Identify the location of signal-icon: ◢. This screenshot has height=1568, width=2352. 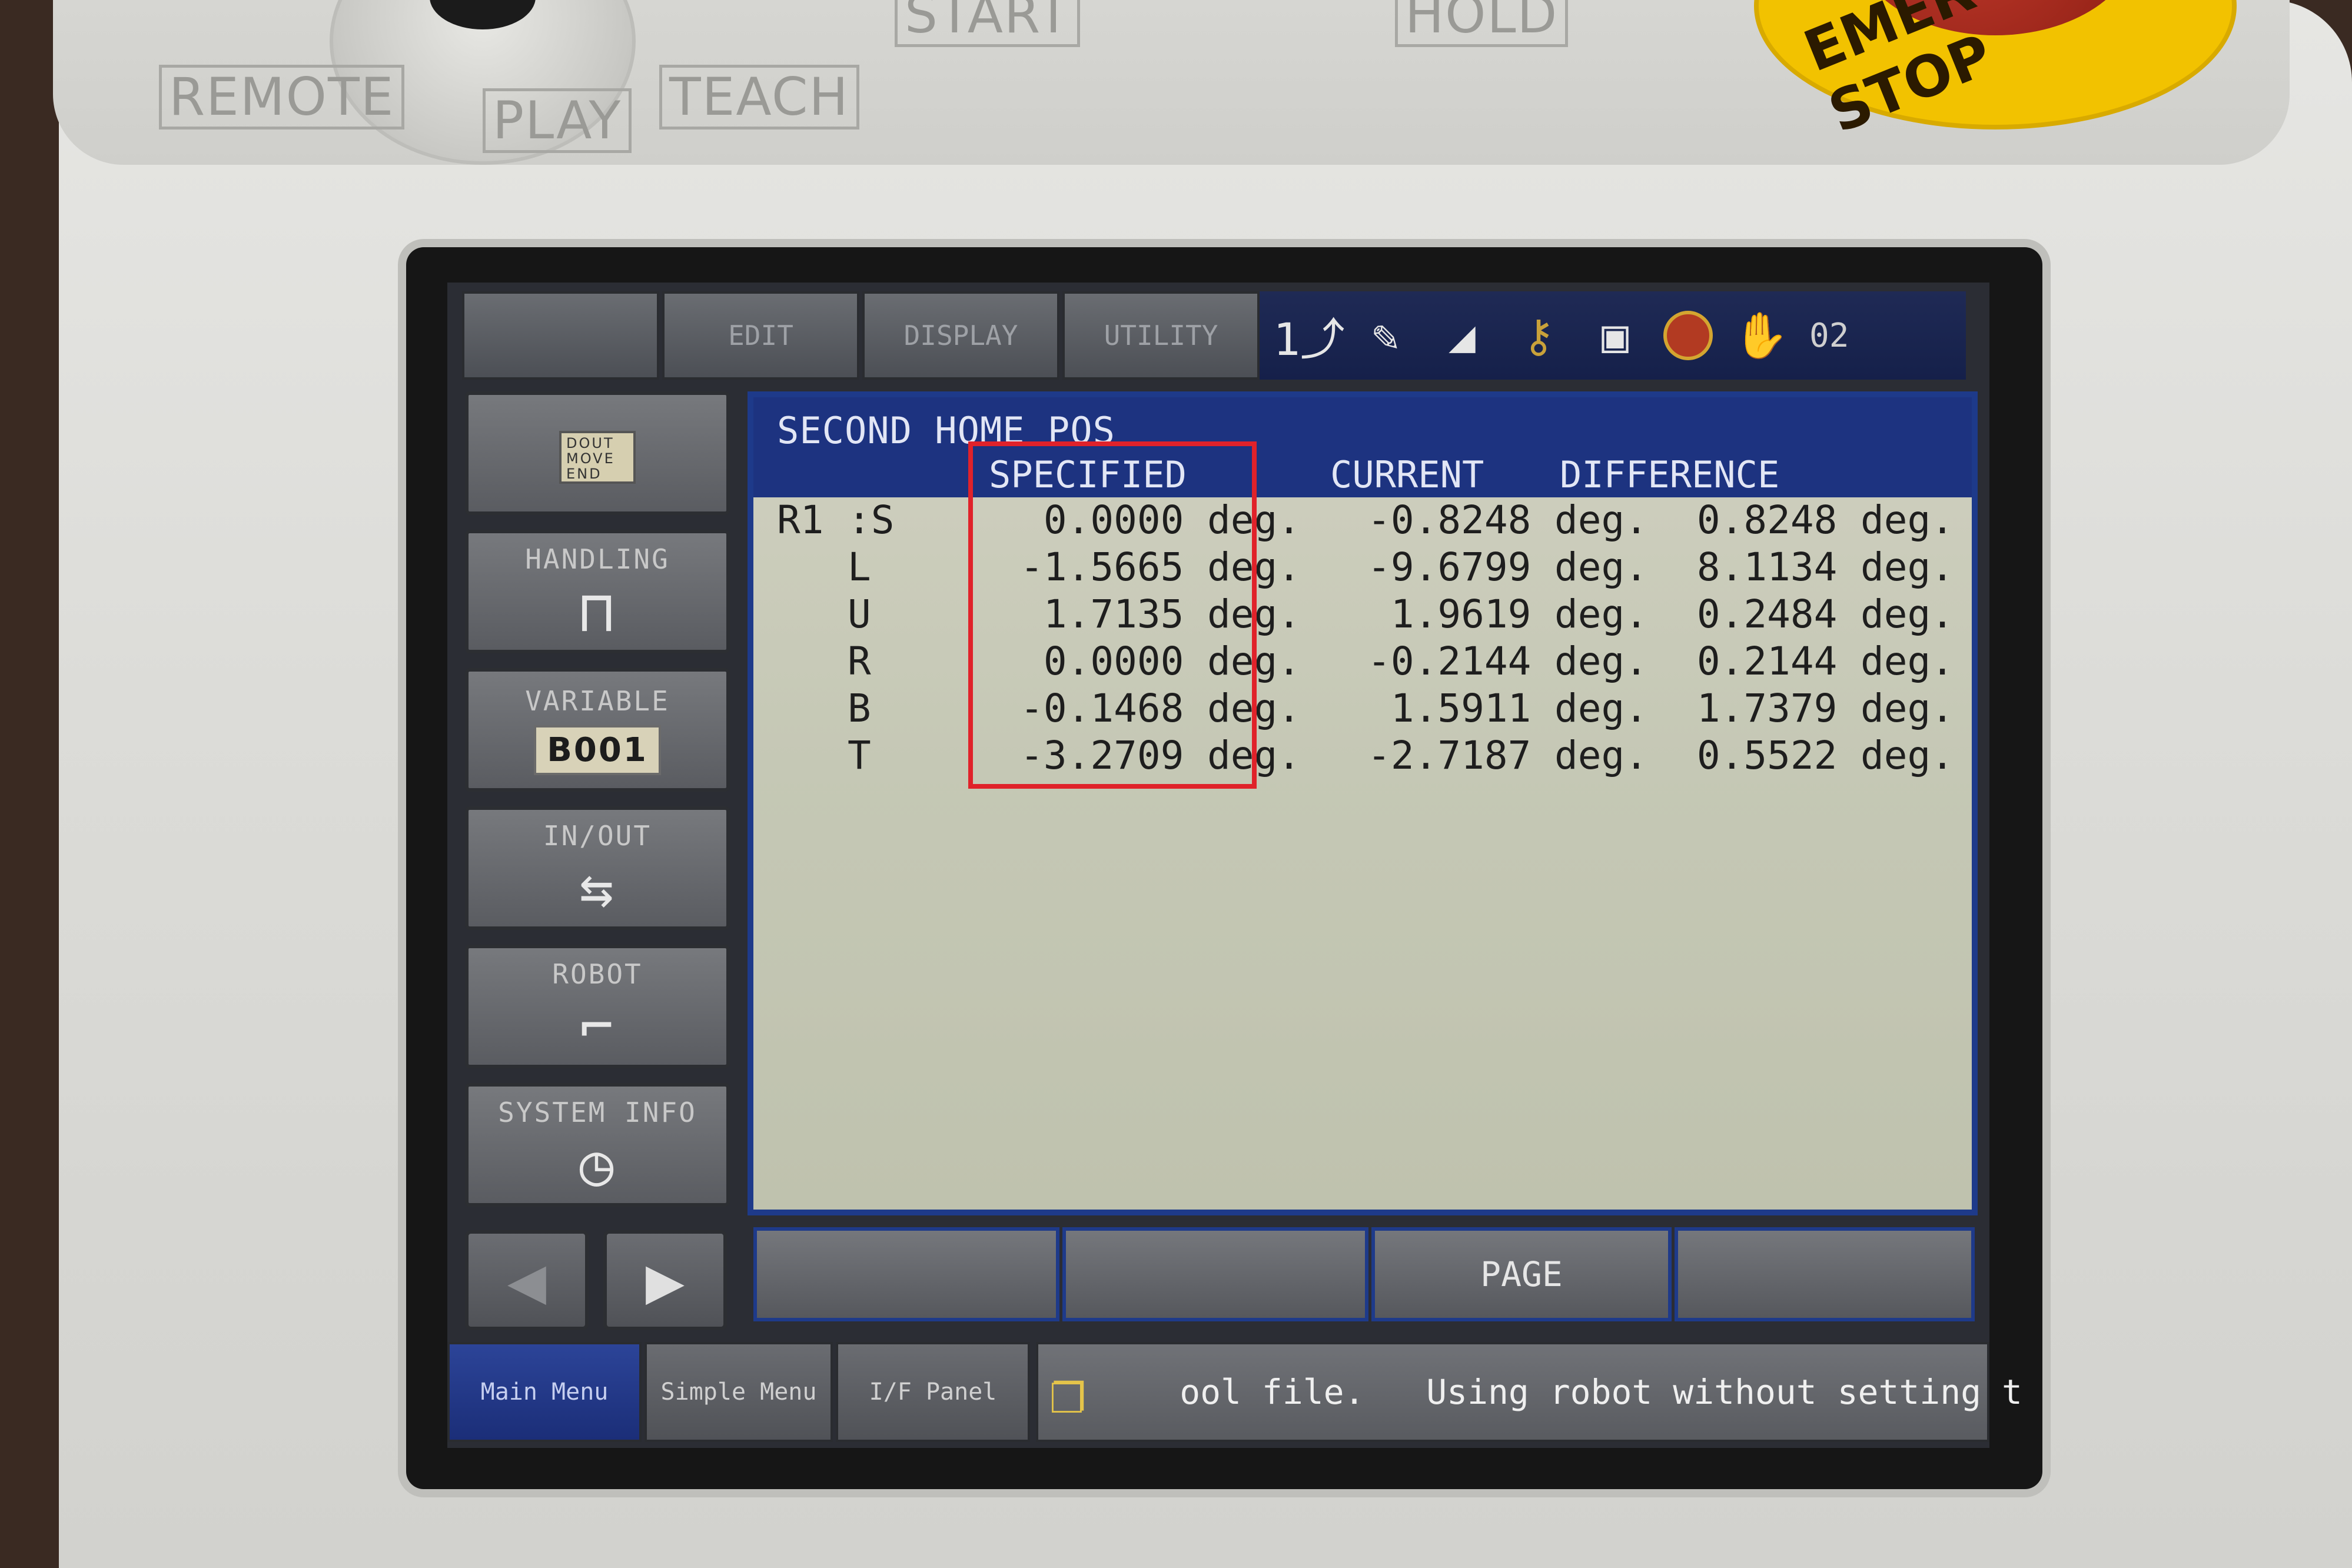
(1462, 335).